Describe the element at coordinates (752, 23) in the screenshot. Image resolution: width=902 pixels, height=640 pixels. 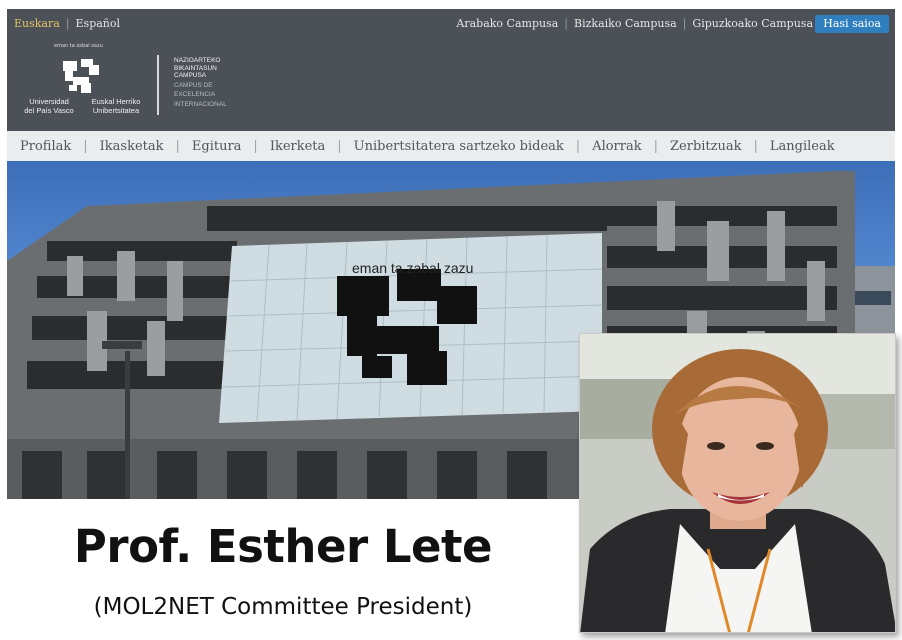
I see `campus-link-gipuzkoa: Gipuzkoako Campusa` at that location.